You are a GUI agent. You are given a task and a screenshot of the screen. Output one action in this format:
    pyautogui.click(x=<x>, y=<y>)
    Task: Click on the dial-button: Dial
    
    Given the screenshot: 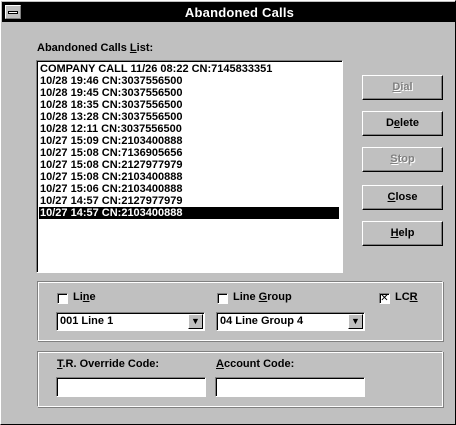 What is the action you would take?
    pyautogui.click(x=402, y=87)
    